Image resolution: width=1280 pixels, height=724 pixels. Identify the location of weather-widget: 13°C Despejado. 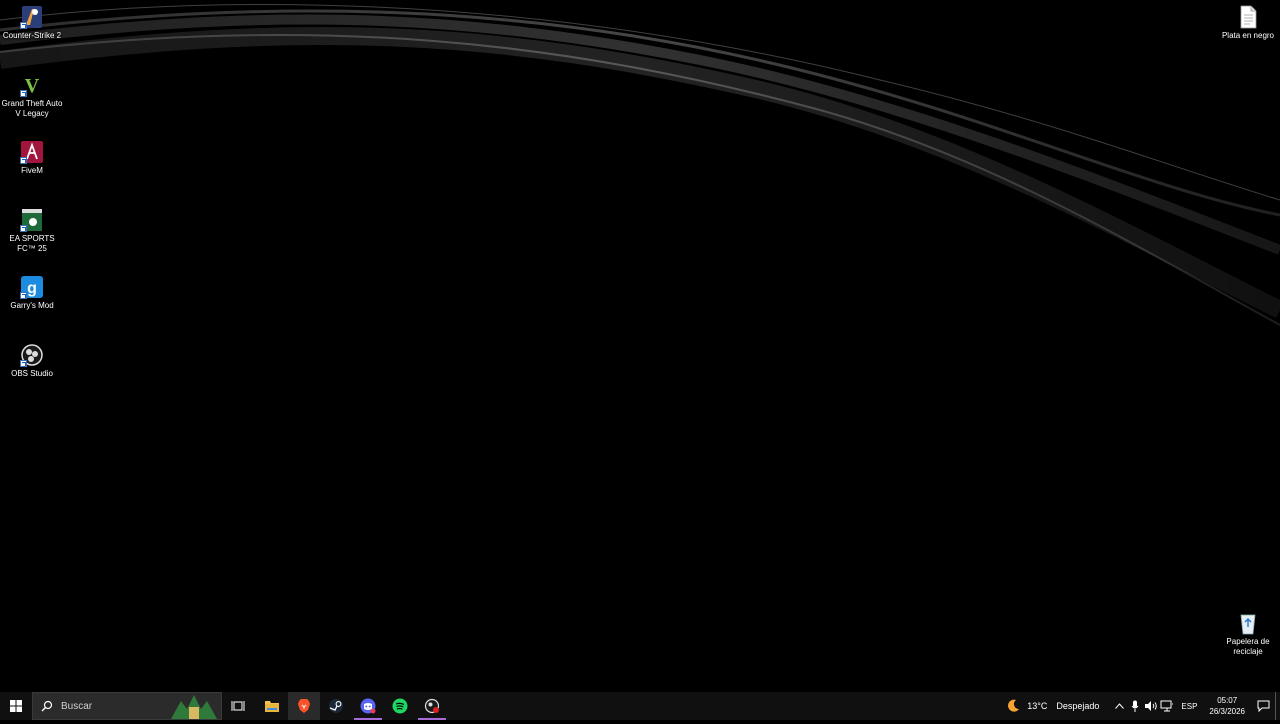
(1052, 706).